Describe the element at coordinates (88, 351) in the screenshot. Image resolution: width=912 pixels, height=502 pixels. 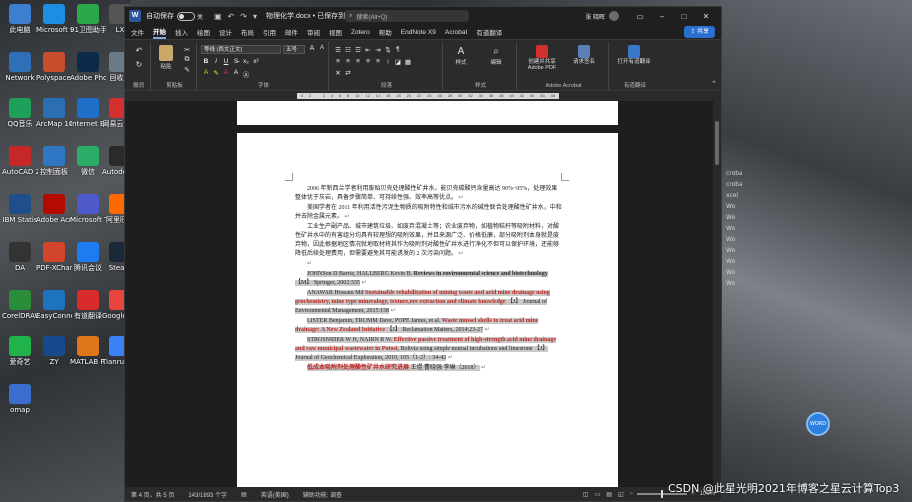
I see `desktop-icon: MATLAB R2018a` at that location.